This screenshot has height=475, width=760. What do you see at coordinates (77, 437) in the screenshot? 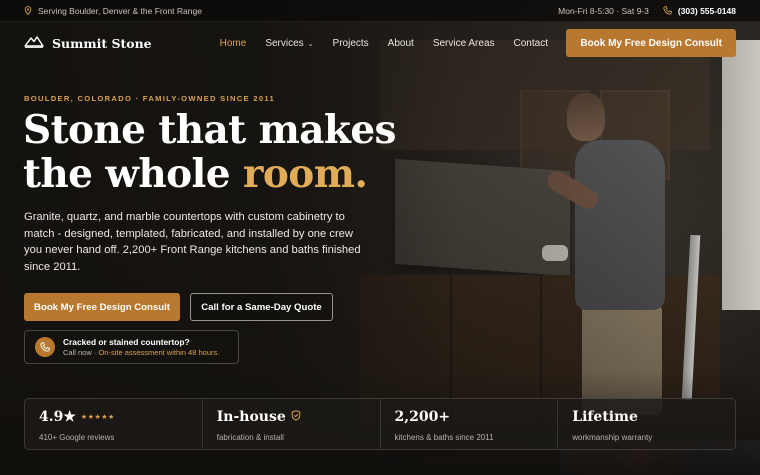
I see `stat-rating-label: 410+ Google reviews` at bounding box center [77, 437].